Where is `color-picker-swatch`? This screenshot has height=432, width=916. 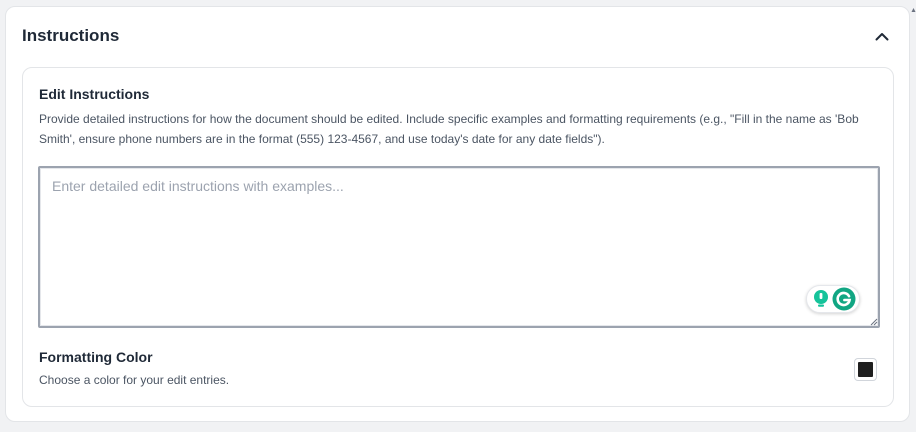 color-picker-swatch is located at coordinates (865, 369).